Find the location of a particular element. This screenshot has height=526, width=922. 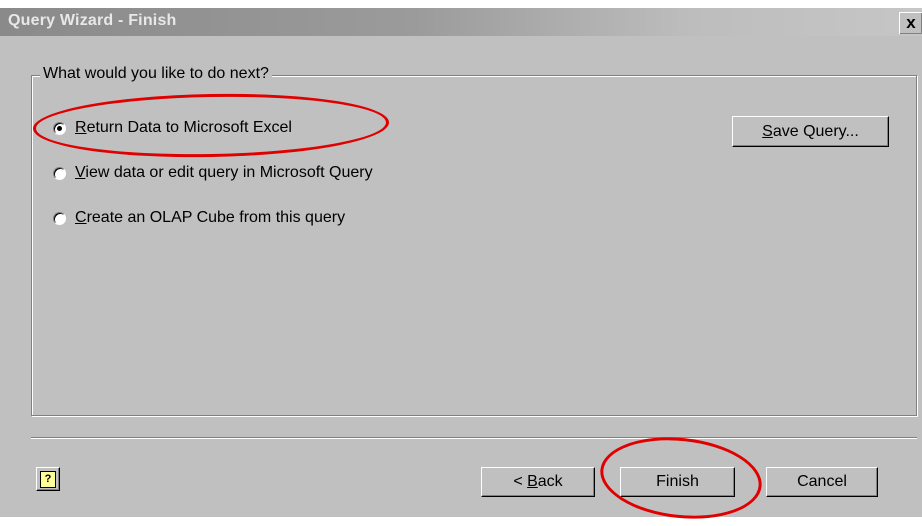

help-button: ? is located at coordinates (48, 479).